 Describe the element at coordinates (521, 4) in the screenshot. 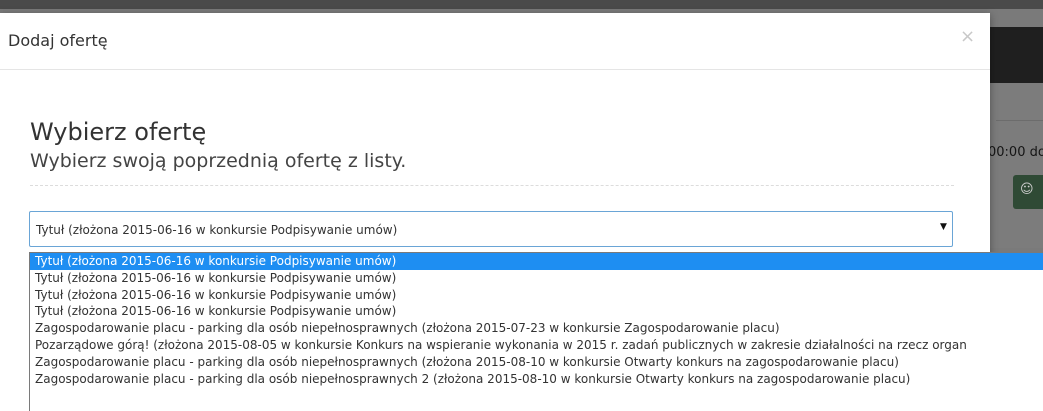

I see `background-topbar` at that location.